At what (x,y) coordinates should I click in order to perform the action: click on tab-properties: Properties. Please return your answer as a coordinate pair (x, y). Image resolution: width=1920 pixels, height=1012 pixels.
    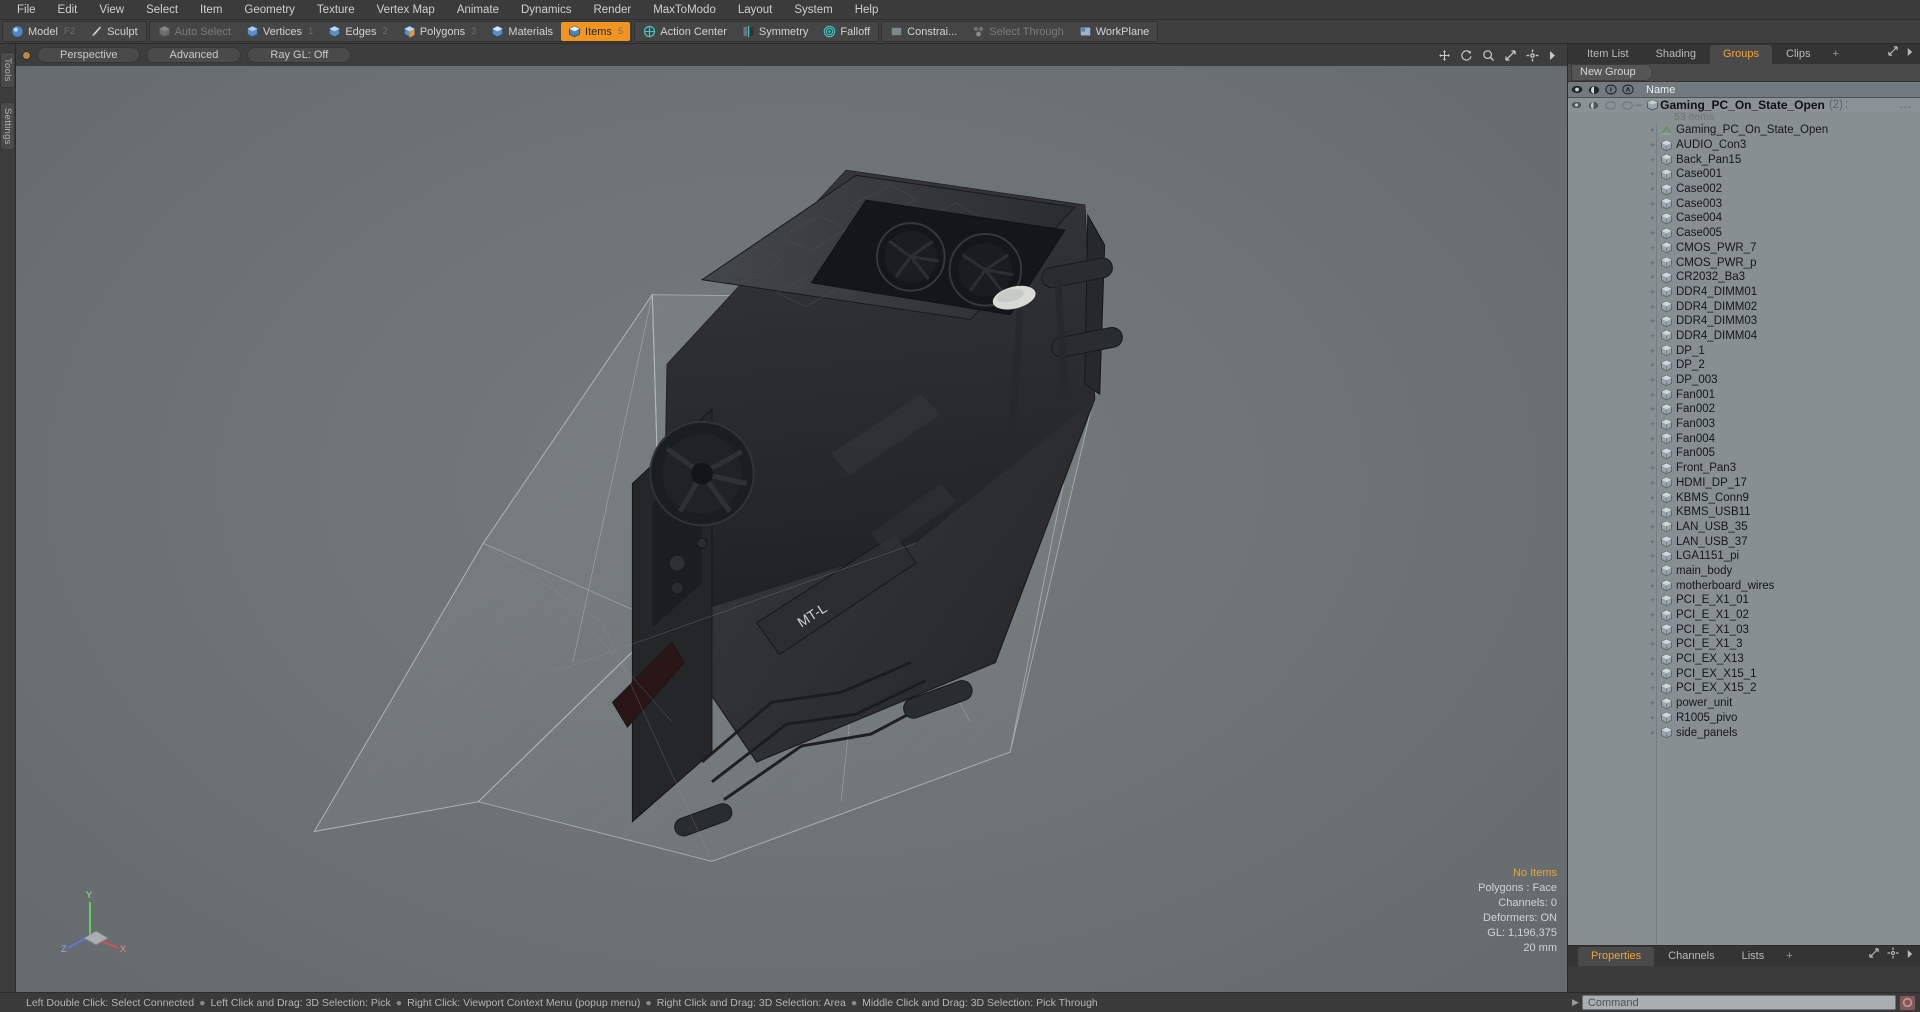
    Looking at the image, I should click on (1616, 956).